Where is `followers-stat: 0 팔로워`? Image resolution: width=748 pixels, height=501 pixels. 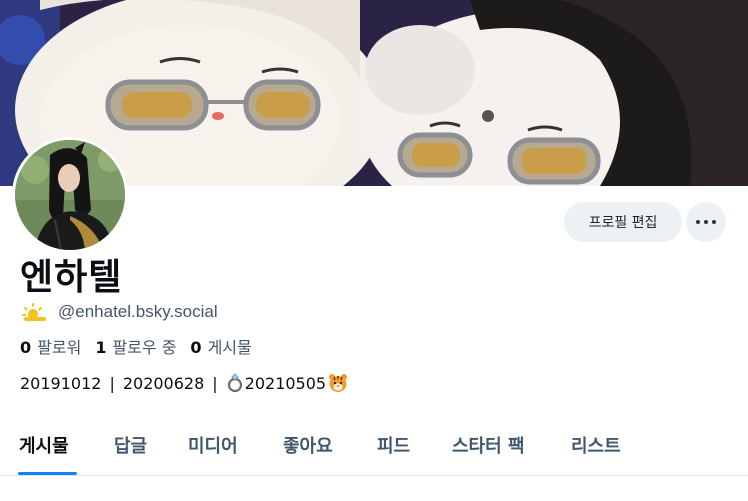
followers-stat: 0 팔로워 is located at coordinates (50, 346).